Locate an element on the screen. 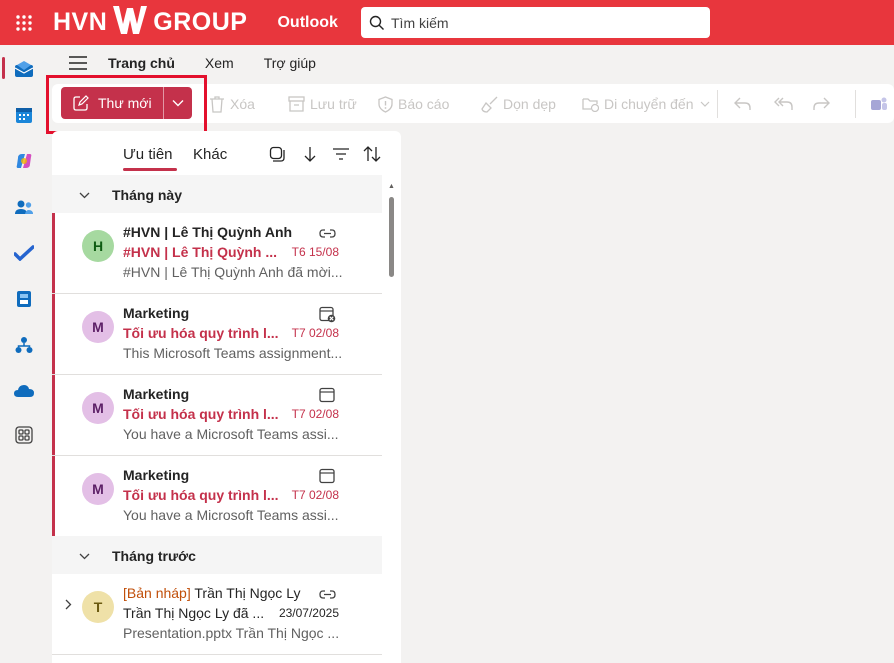  folder-move-icon is located at coordinates (590, 105).